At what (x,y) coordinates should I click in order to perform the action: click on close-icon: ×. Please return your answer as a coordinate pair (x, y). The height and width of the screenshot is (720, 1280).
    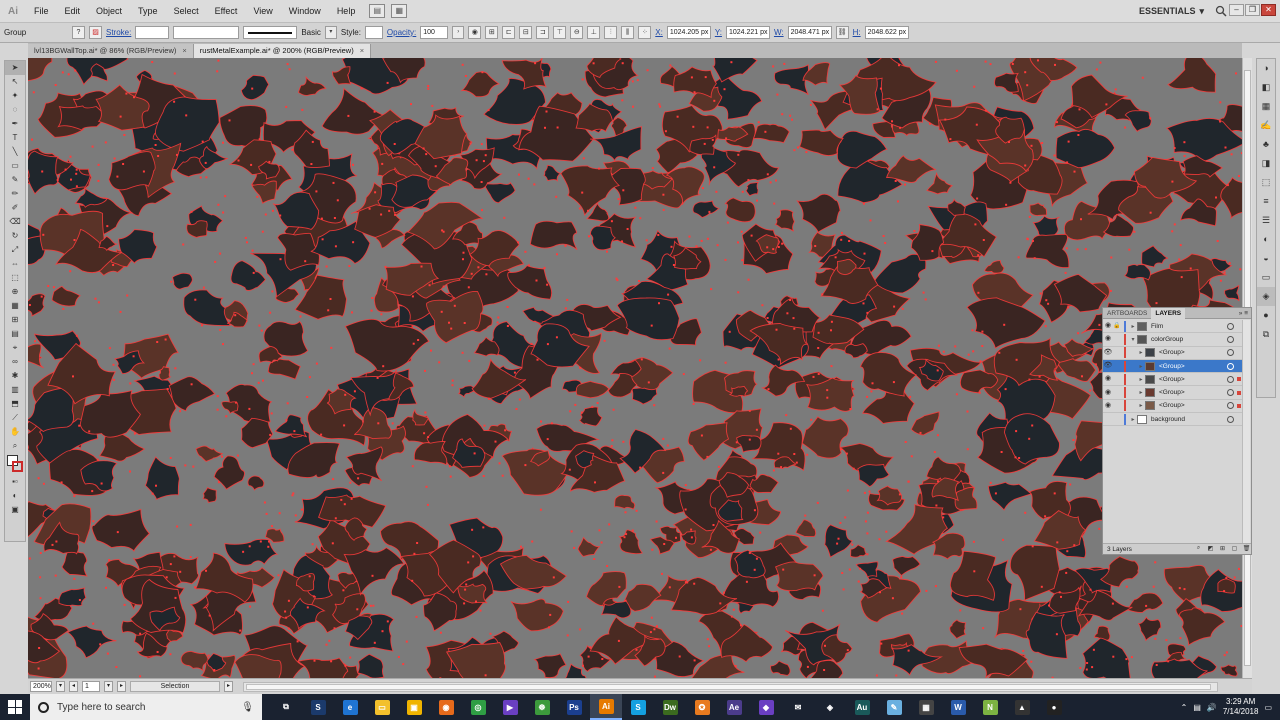
    Looking at the image, I should click on (362, 51).